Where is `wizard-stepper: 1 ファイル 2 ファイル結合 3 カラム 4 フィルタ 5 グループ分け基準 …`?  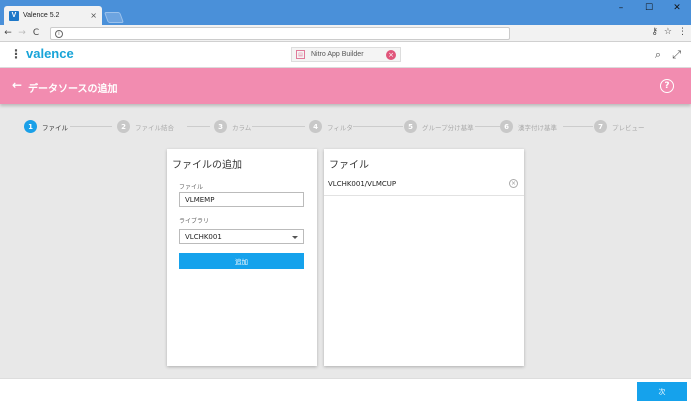 wizard-stepper: 1 ファイル 2 ファイル結合 3 カラム 4 フィルタ 5 グループ分け基準 … is located at coordinates (345, 126).